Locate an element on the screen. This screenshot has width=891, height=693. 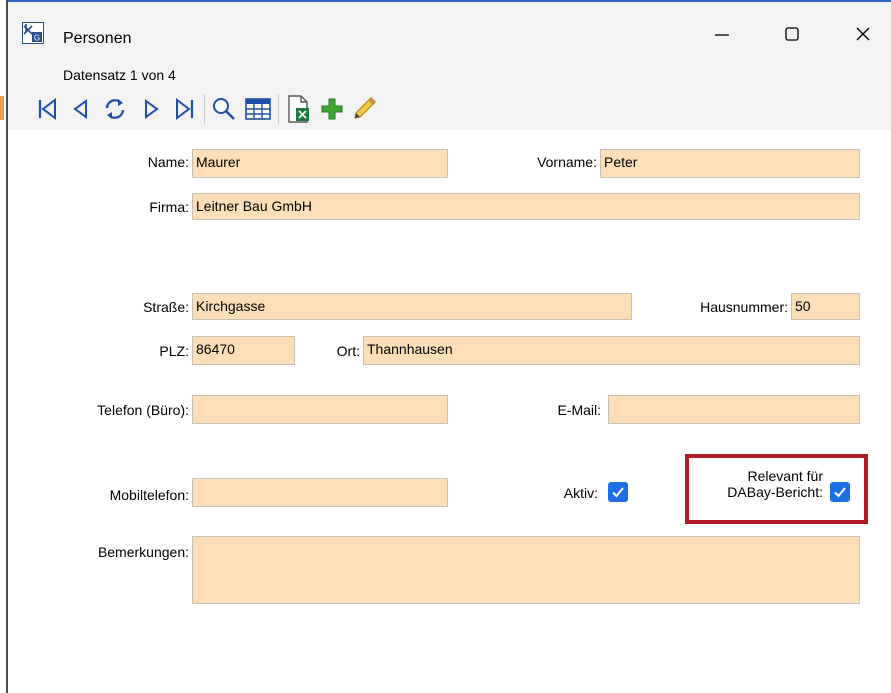
first-record-button is located at coordinates (47, 109).